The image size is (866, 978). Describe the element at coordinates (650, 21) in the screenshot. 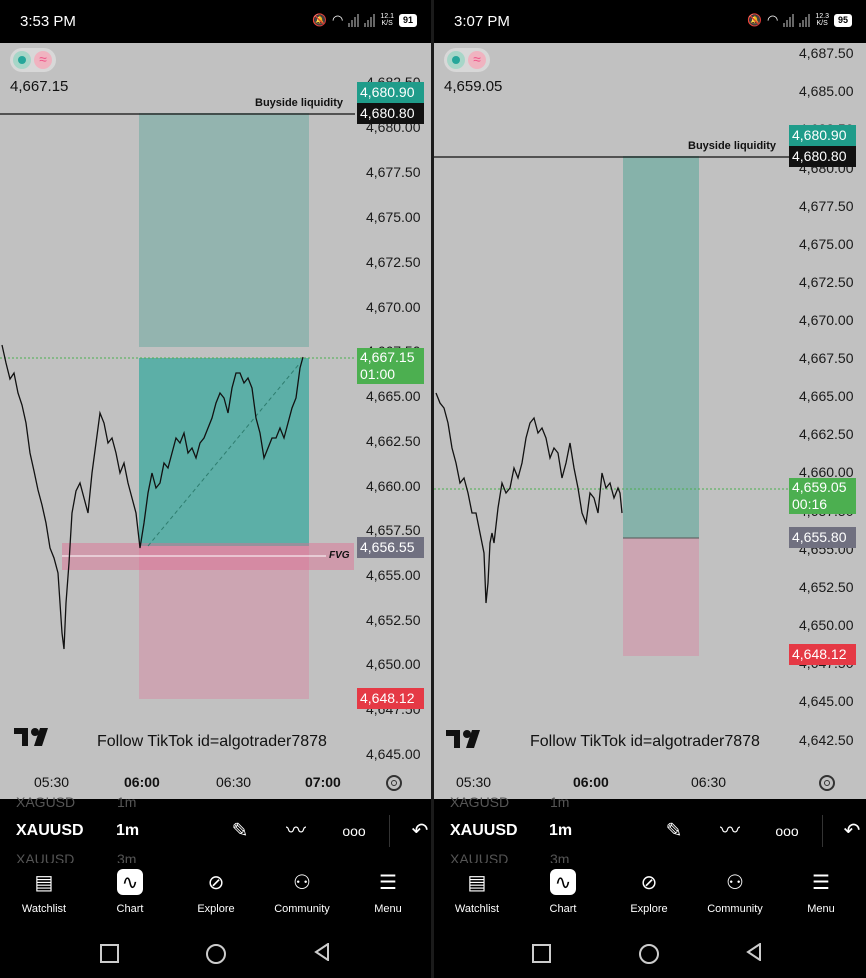

I see `status-bar: 3:07 PM 🔕 ◠ 12.3 K/S 95` at that location.